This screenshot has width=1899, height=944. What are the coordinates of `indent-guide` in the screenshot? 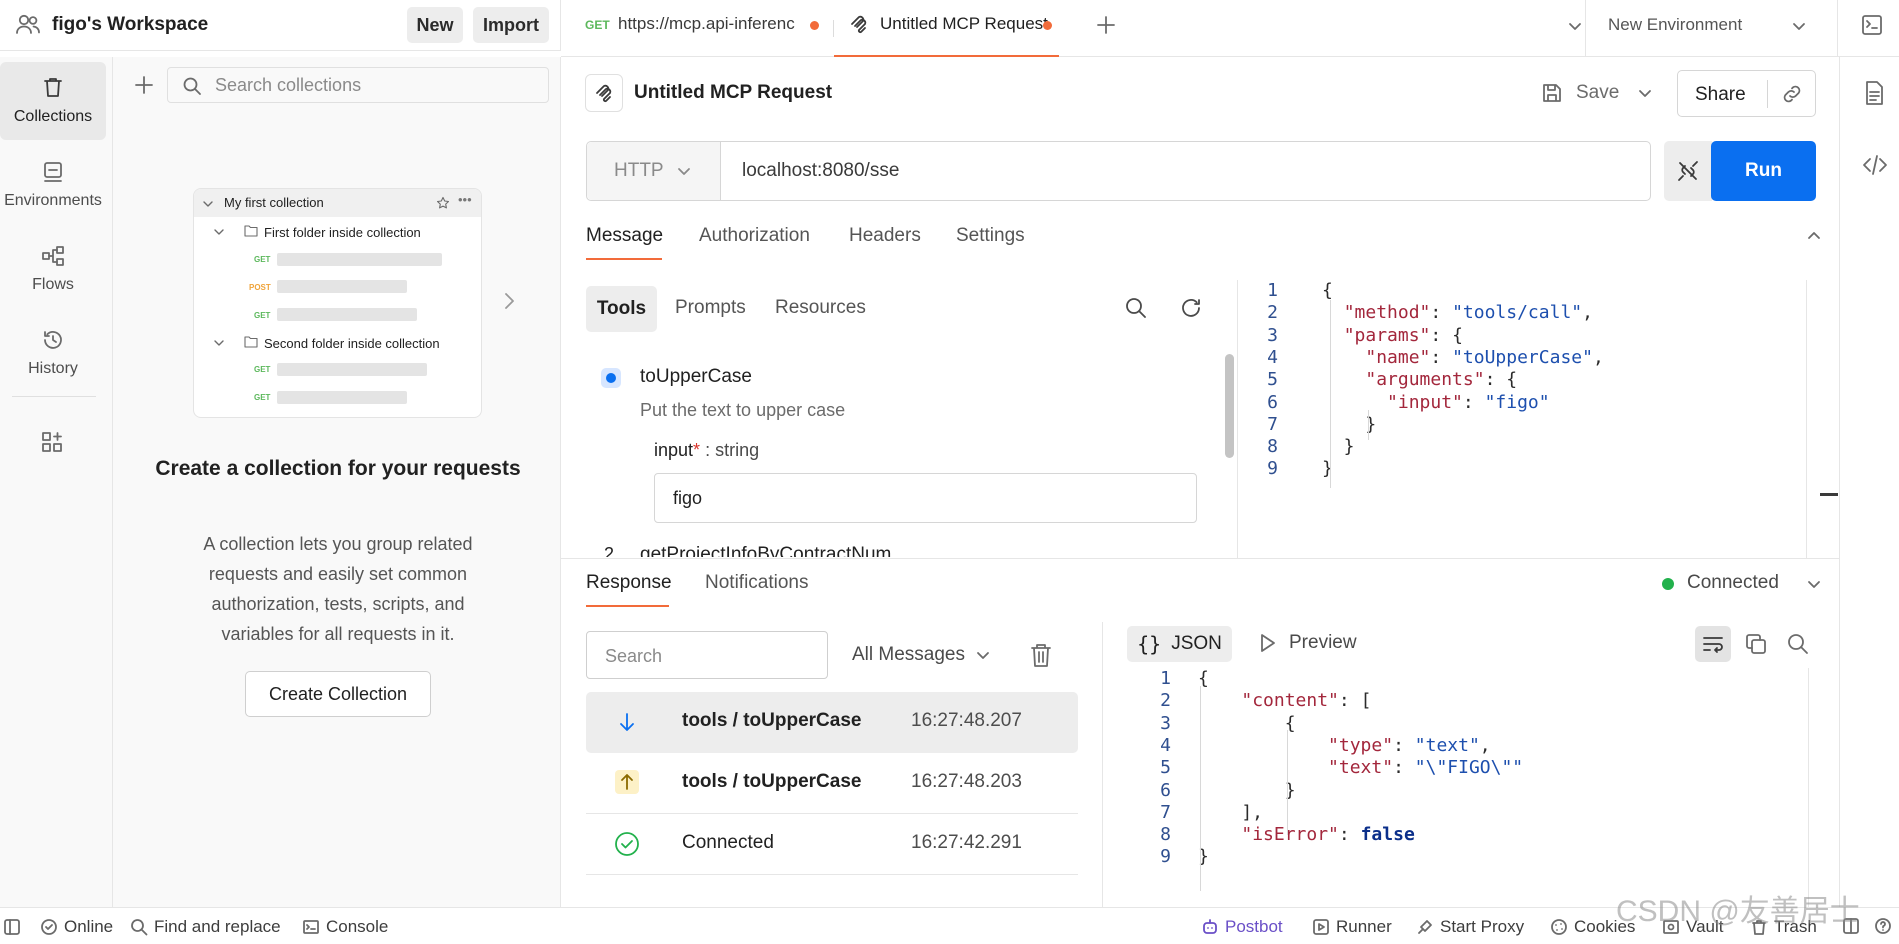 It's located at (1200, 788).